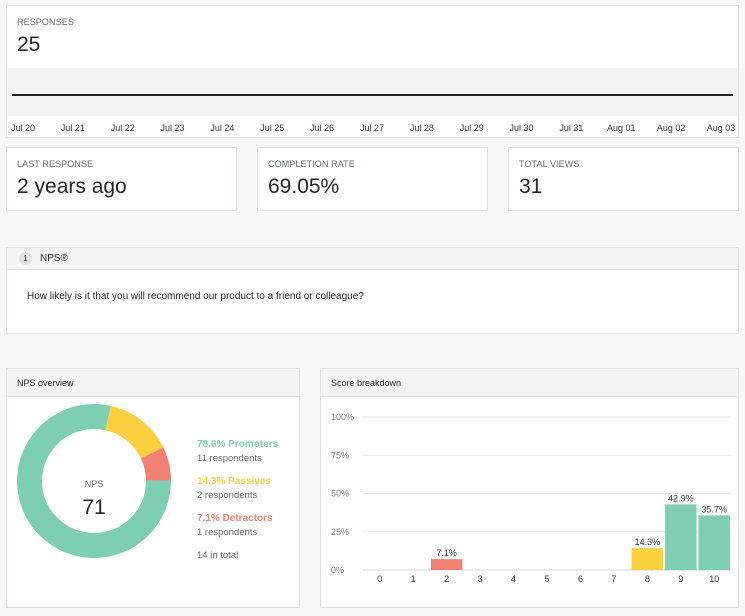 This screenshot has width=745, height=616. What do you see at coordinates (580, 579) in the screenshot?
I see `x-tick-label: 6` at bounding box center [580, 579].